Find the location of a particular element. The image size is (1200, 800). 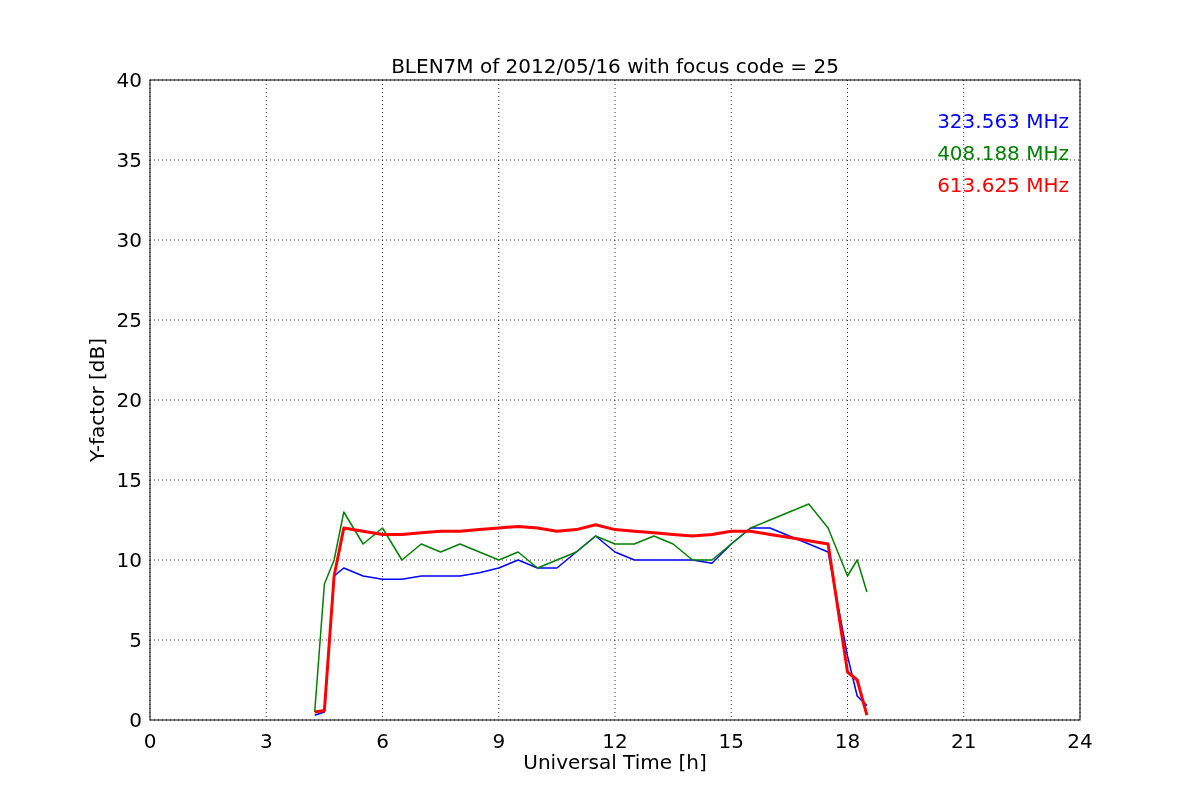

chart-title: BLEN7M of 2012/05/16 with focus code = 25 is located at coordinates (615, 66).